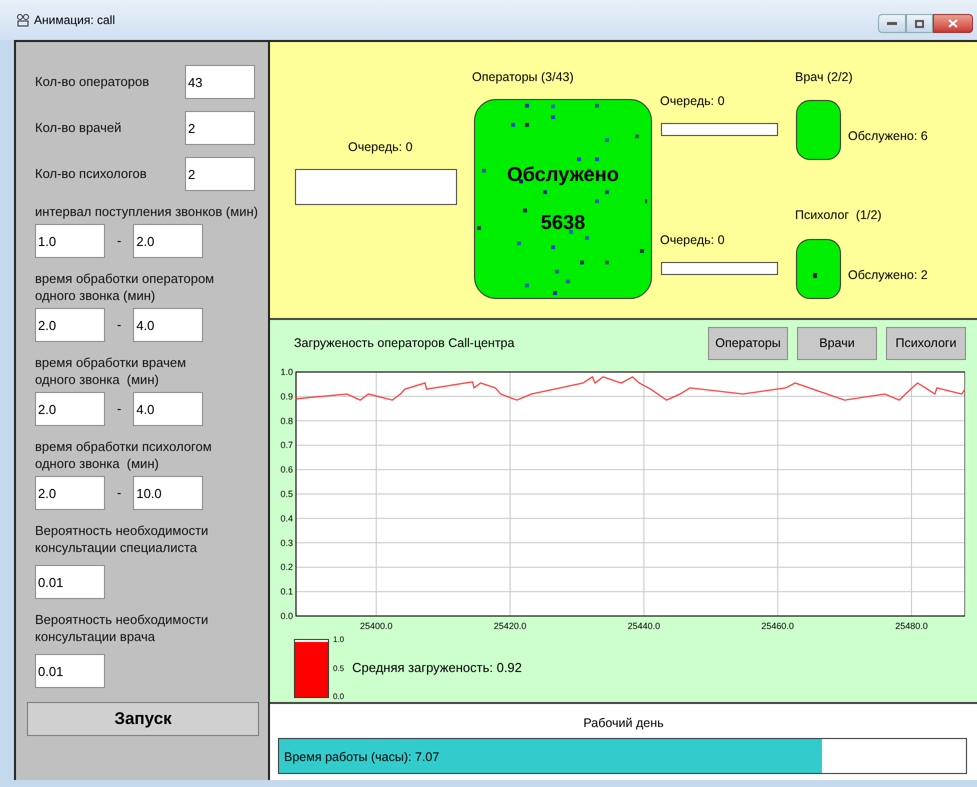 This screenshot has width=977, height=787. I want to click on minimize-icon, so click(892, 23).